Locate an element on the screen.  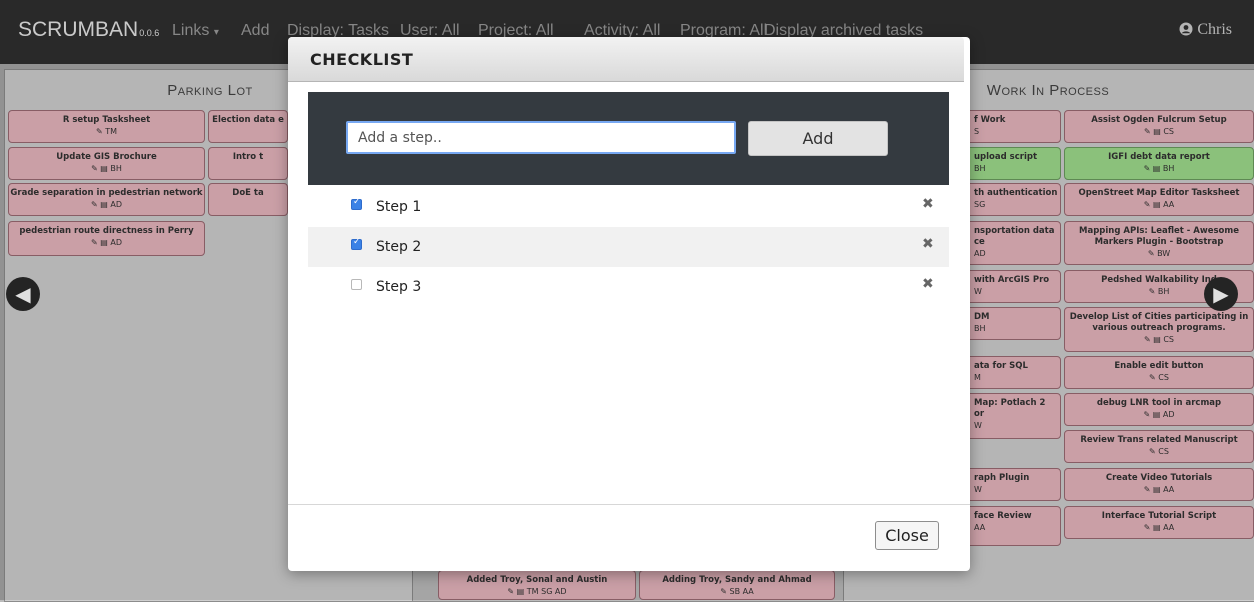
step-label: Step 3 is located at coordinates (399, 287).